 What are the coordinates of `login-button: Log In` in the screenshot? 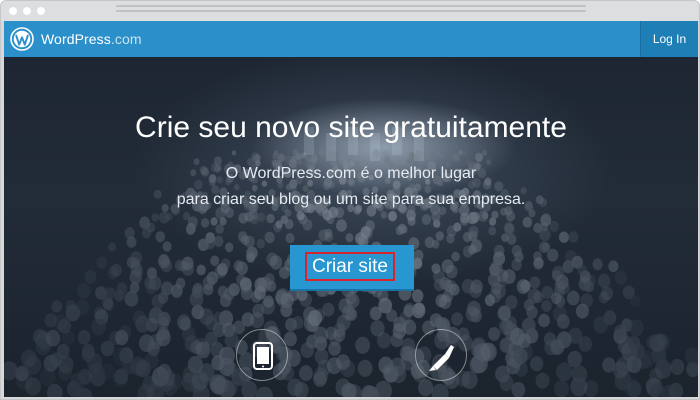 It's located at (669, 39).